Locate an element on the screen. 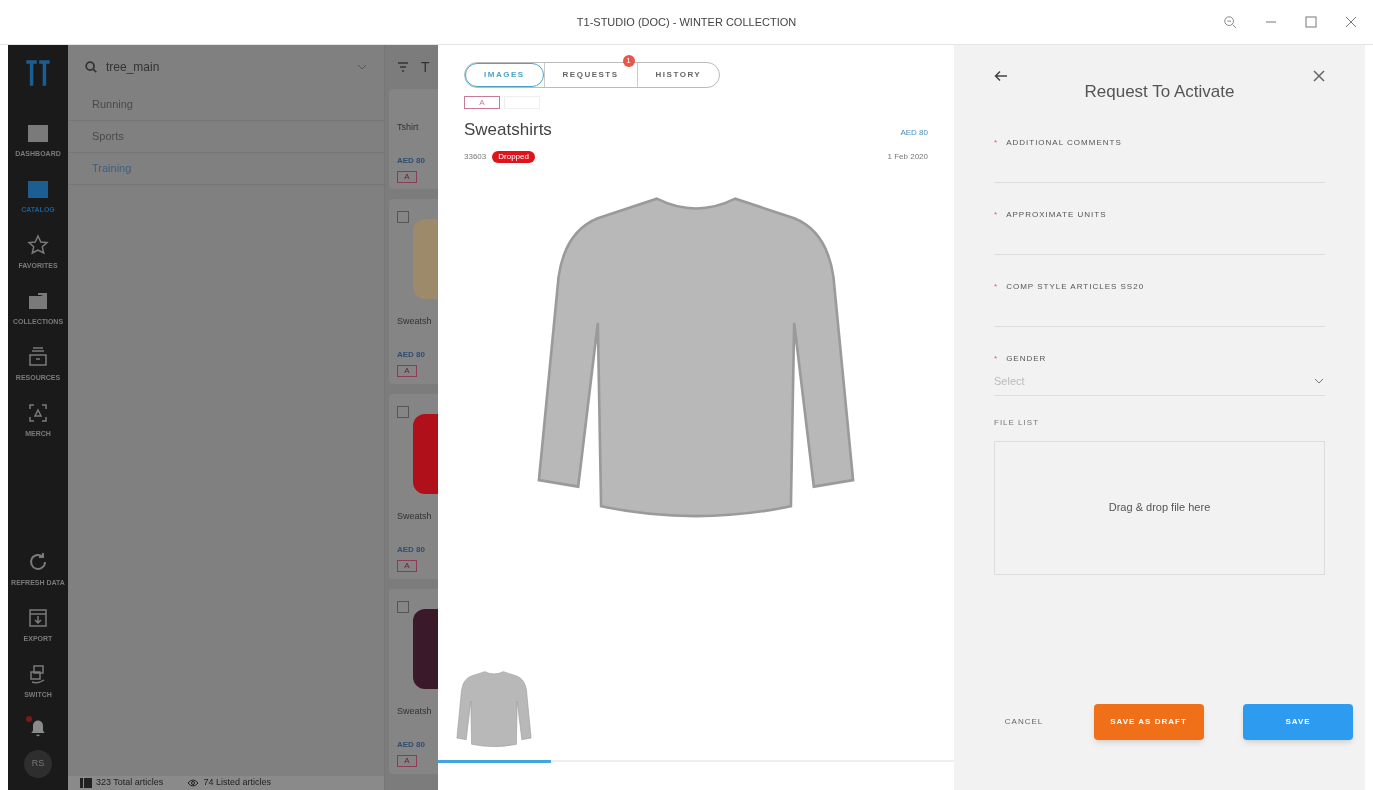 Image resolution: width=1373 pixels, height=790 pixels. article-number: 33603 is located at coordinates (475, 156).